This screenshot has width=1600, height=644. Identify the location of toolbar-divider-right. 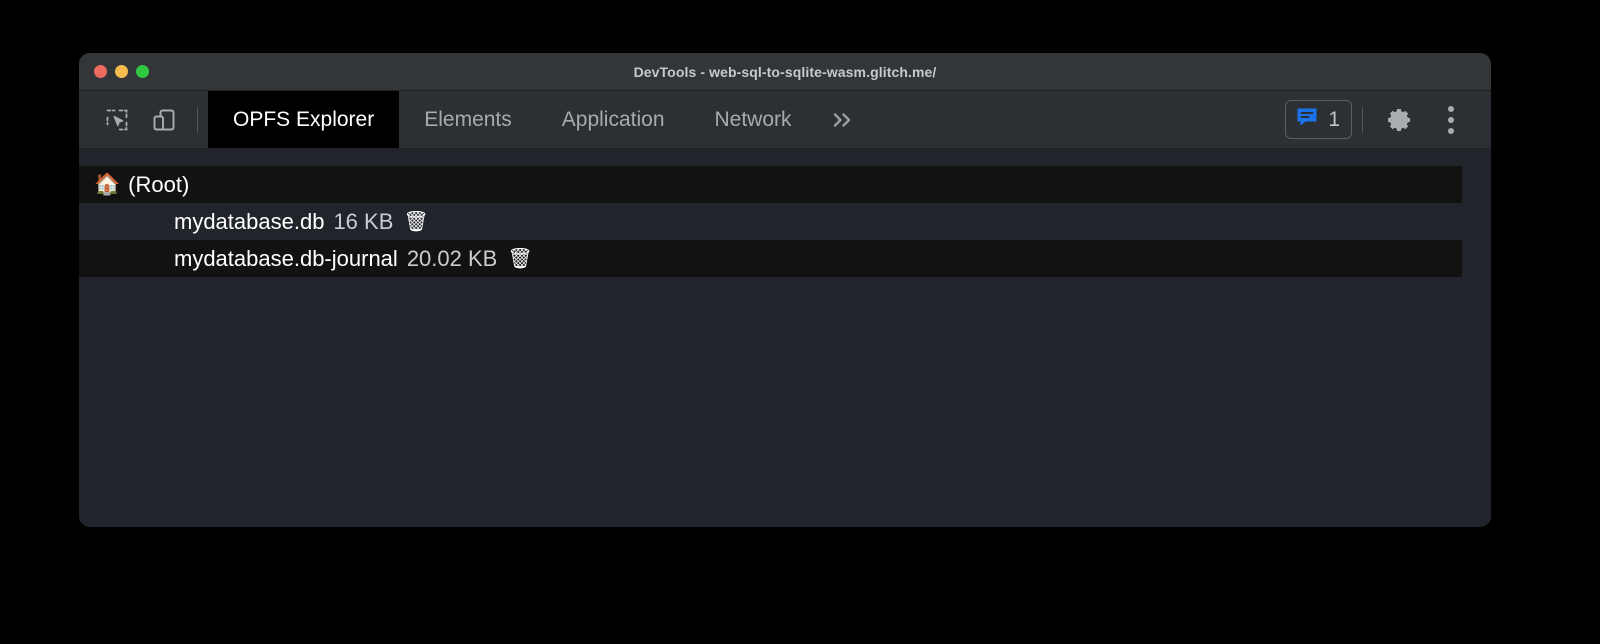
(1362, 119).